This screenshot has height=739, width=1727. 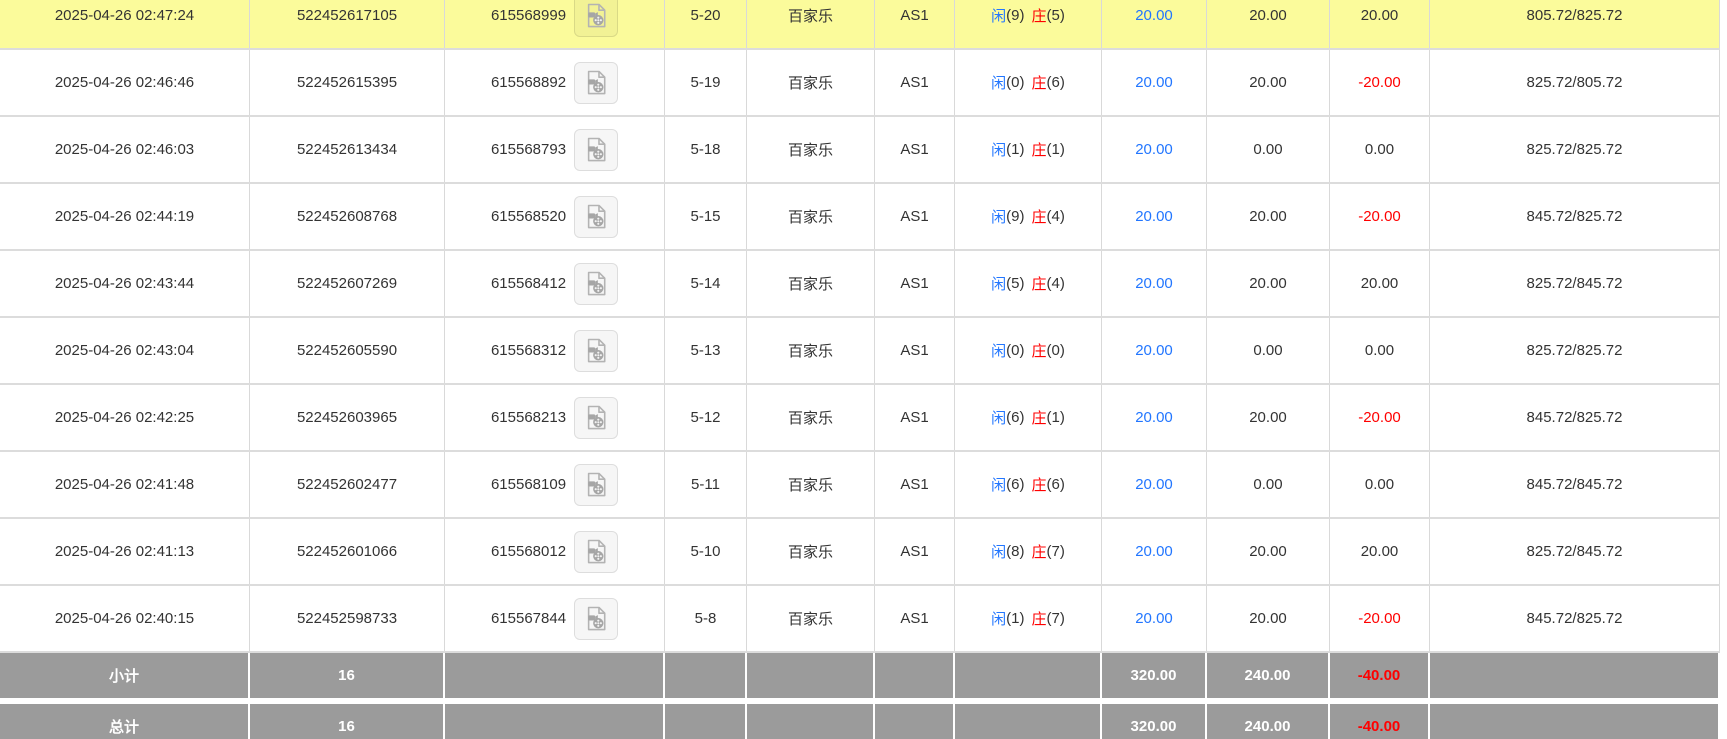 I want to click on win-loss-cell: 0.00, so click(x=1380, y=350).